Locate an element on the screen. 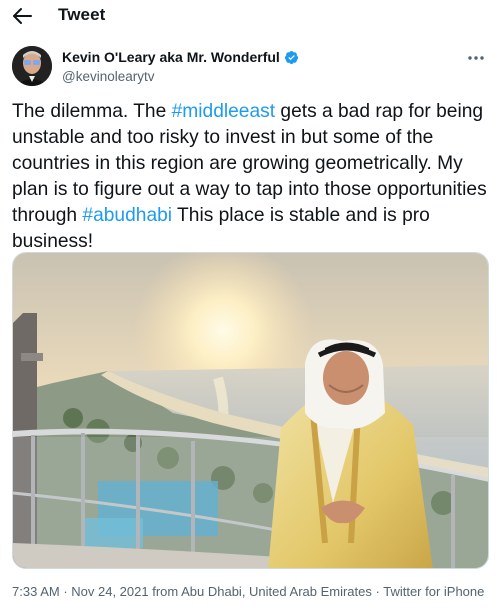  tweet-text-part: The dilemma. The is located at coordinates (92, 111).